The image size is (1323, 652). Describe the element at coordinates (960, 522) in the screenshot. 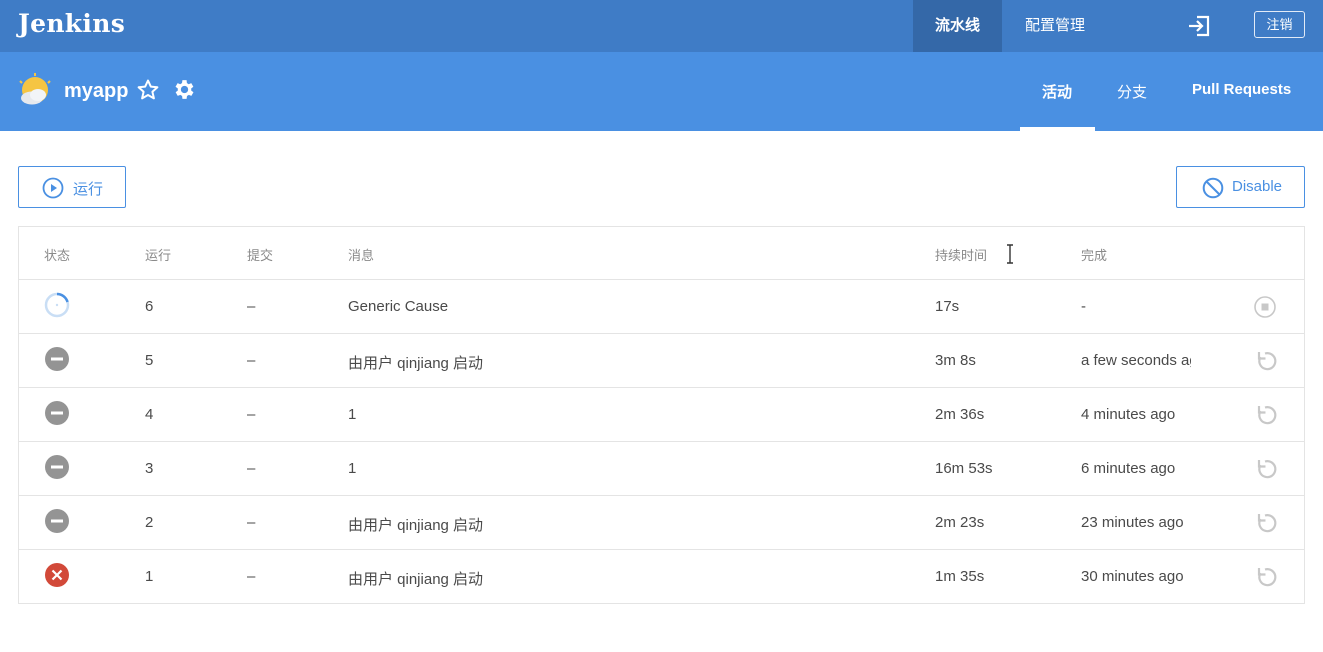

I see `run-duration: 2m 23s` at that location.